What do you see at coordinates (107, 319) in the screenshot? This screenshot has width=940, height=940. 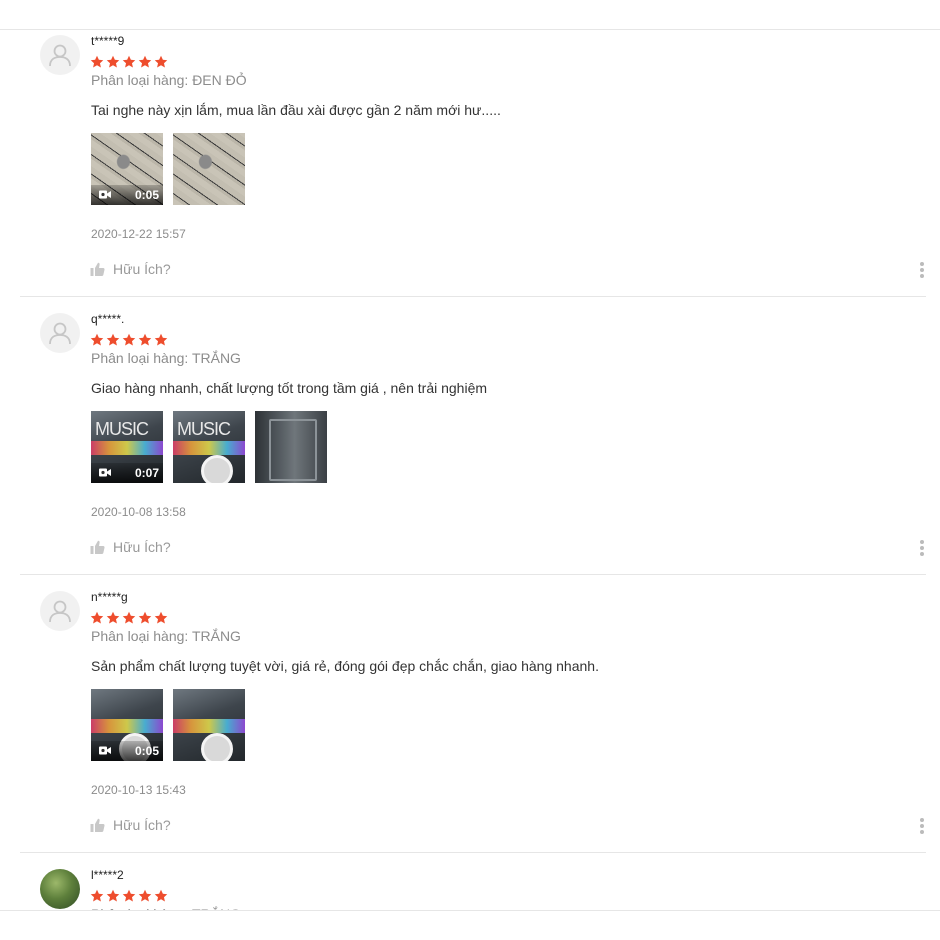 I see `reviewer-username: q*****.` at bounding box center [107, 319].